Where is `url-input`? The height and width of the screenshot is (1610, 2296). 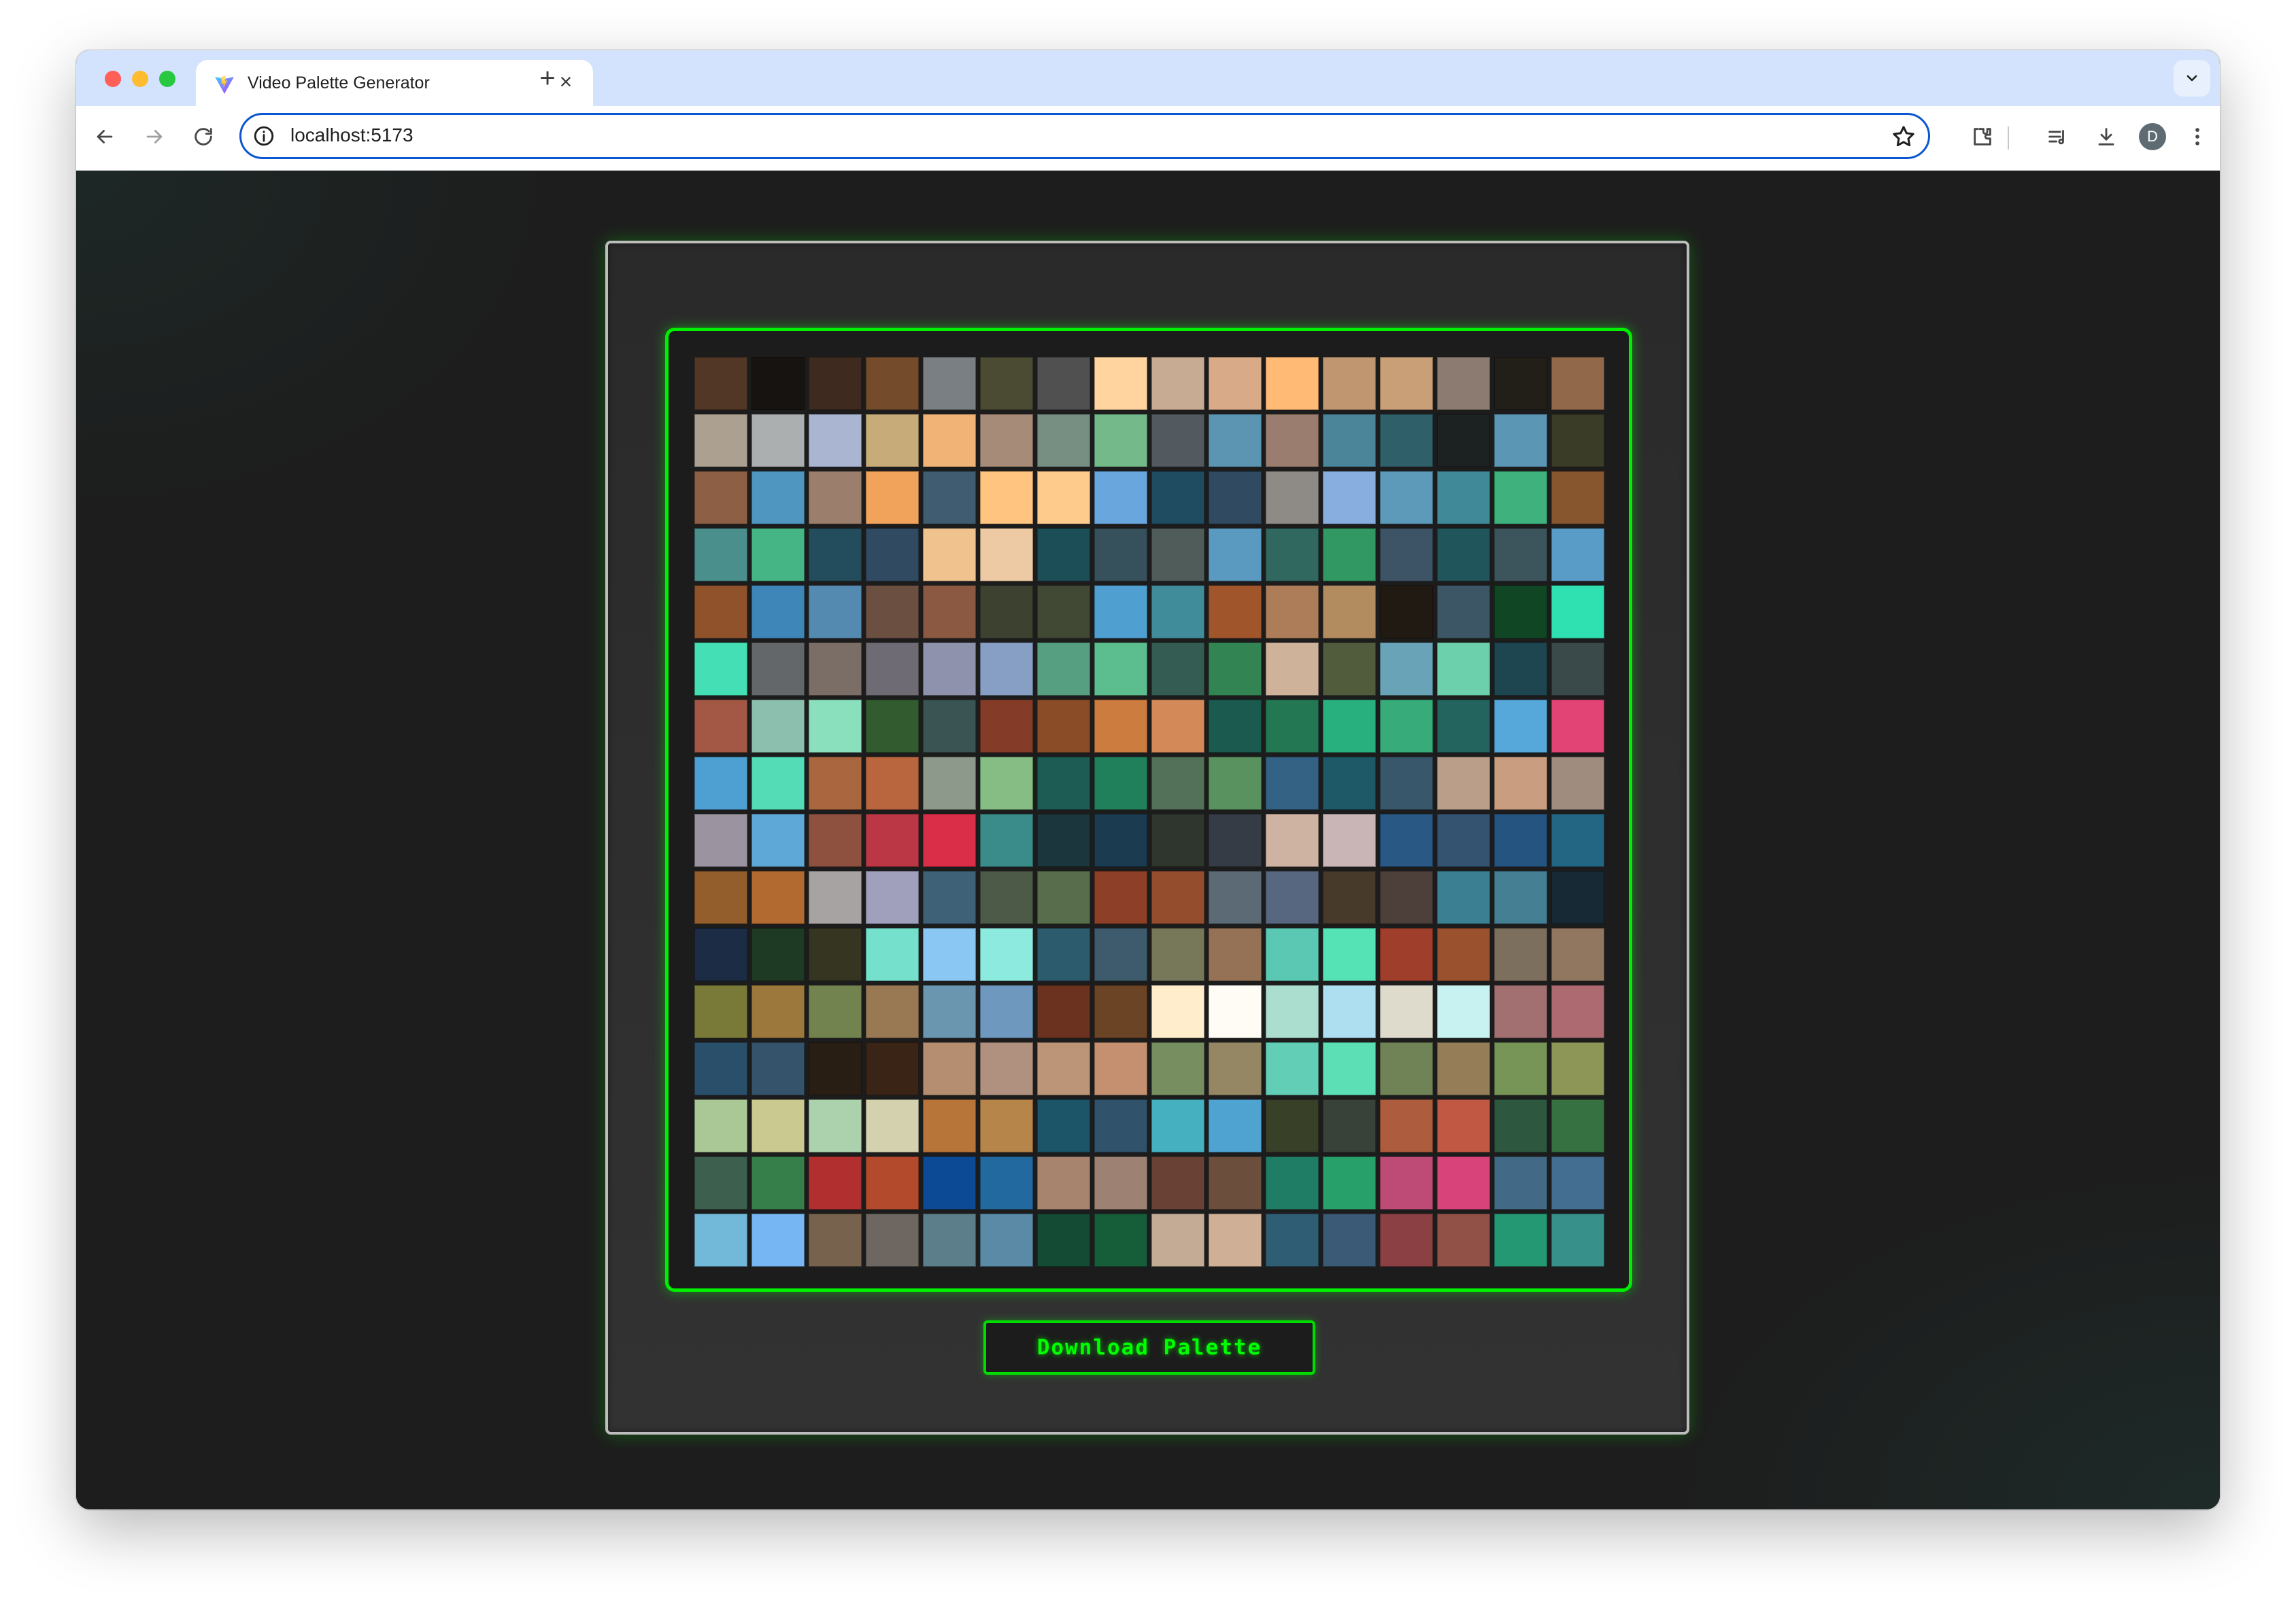 url-input is located at coordinates (1038, 135).